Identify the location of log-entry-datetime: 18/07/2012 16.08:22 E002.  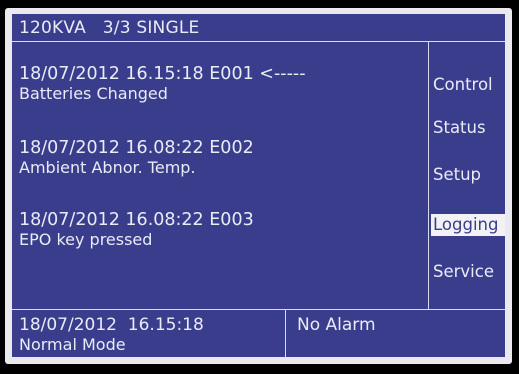
(136, 148).